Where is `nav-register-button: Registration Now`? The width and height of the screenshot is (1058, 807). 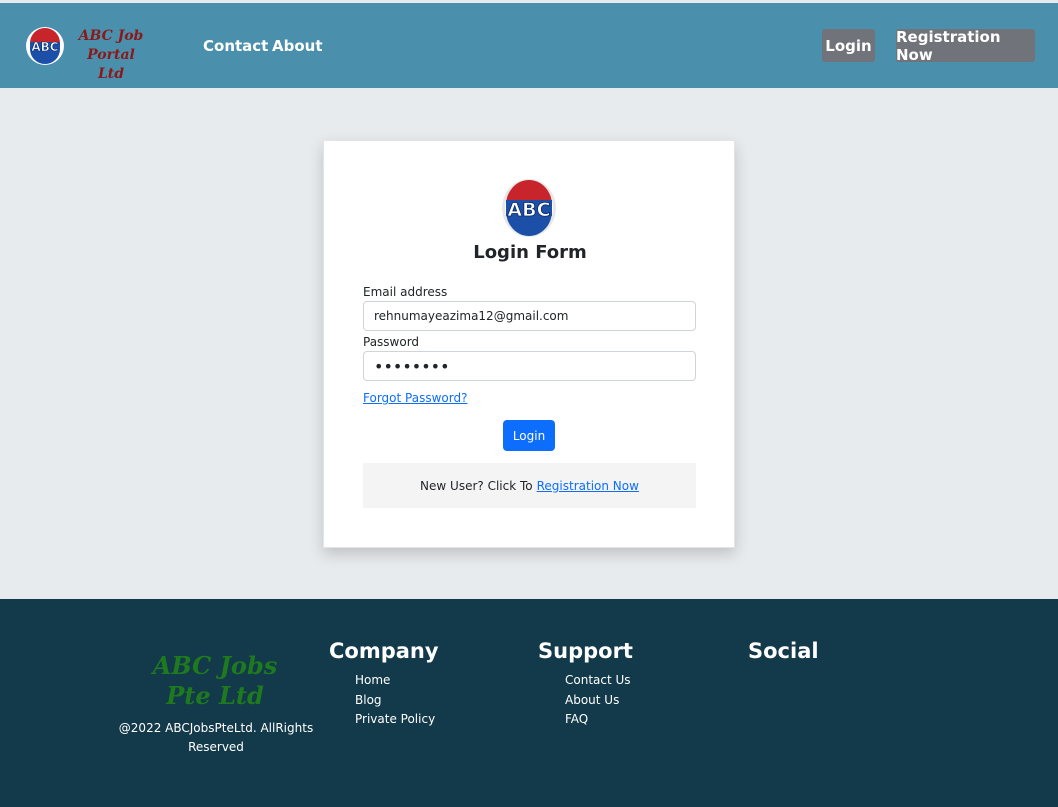 nav-register-button: Registration Now is located at coordinates (965, 46).